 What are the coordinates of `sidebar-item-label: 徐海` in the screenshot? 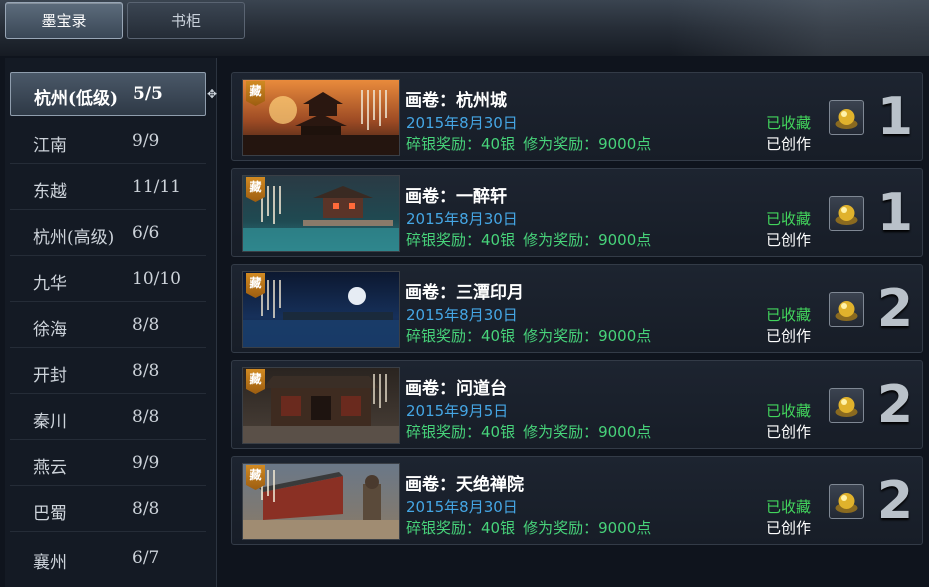 It's located at (50, 330).